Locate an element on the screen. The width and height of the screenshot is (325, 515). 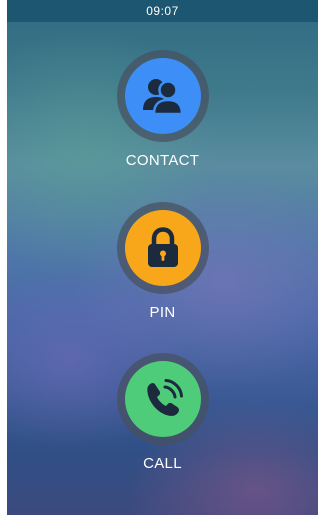
call-button: CALL is located at coordinates (163, 412).